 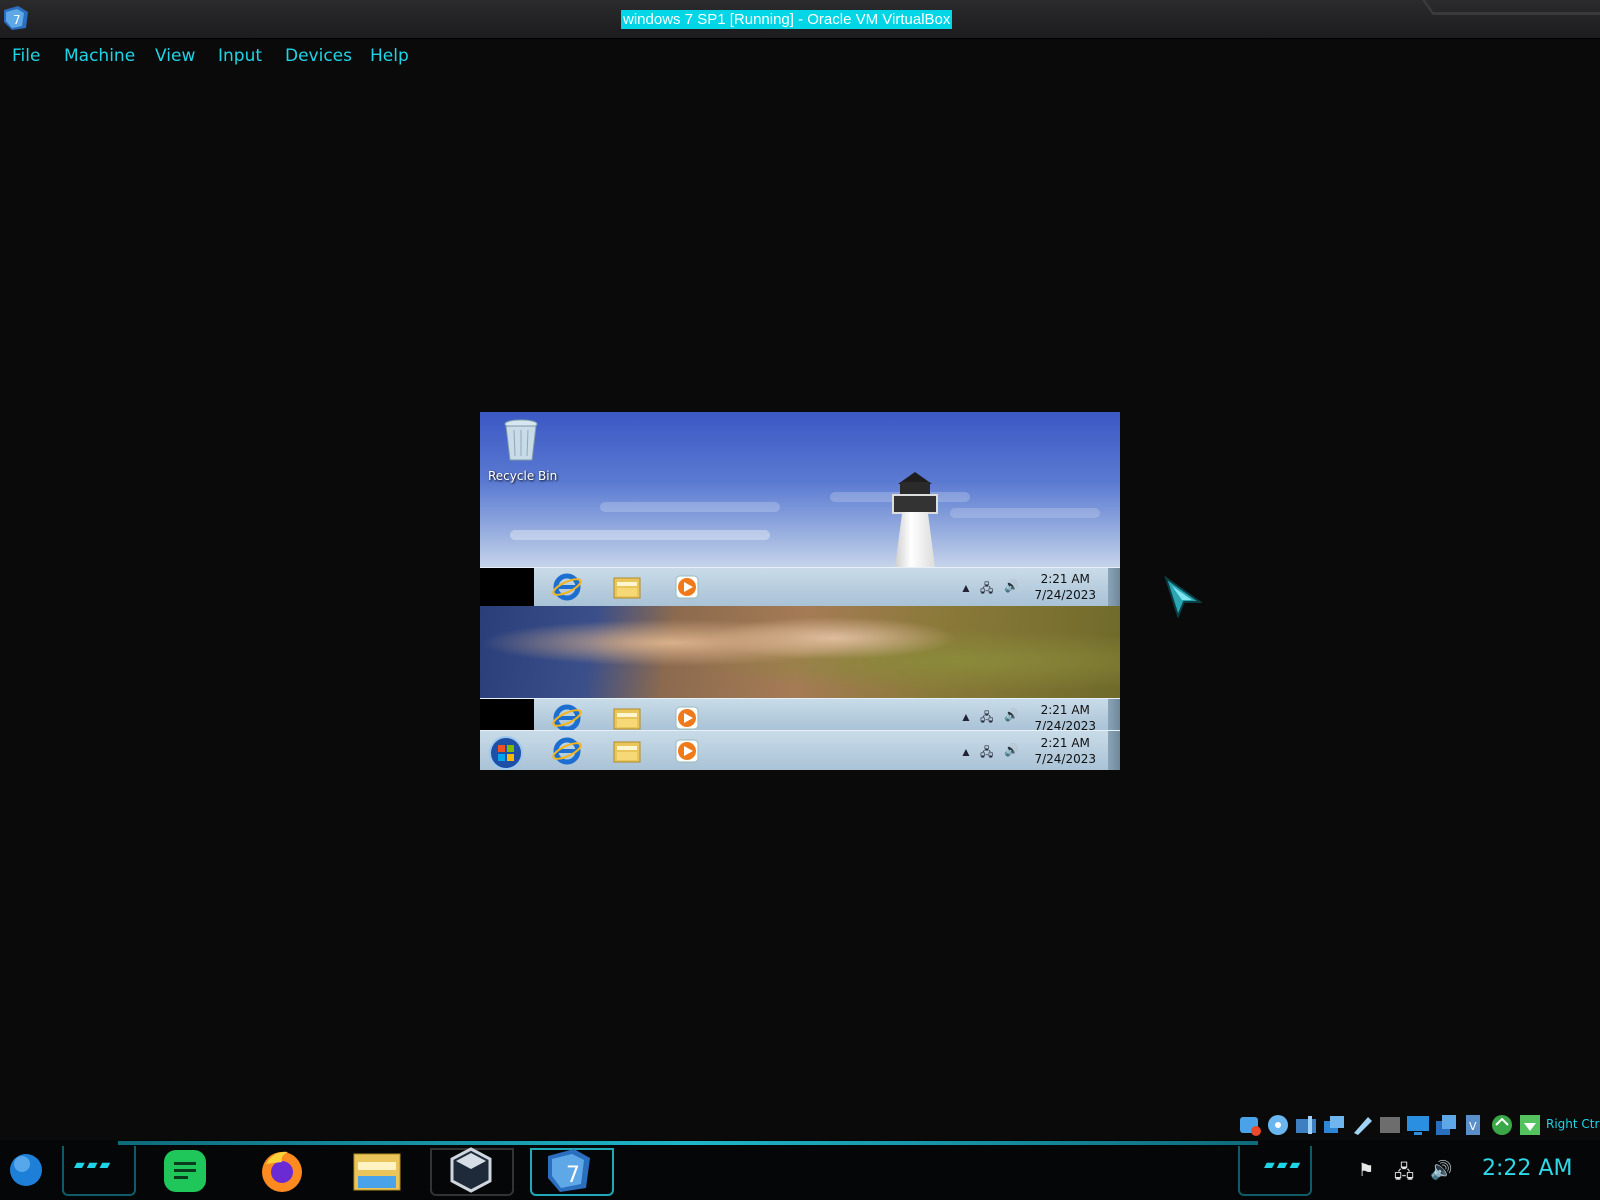 I want to click on menu-machine: Machine, so click(x=99, y=56).